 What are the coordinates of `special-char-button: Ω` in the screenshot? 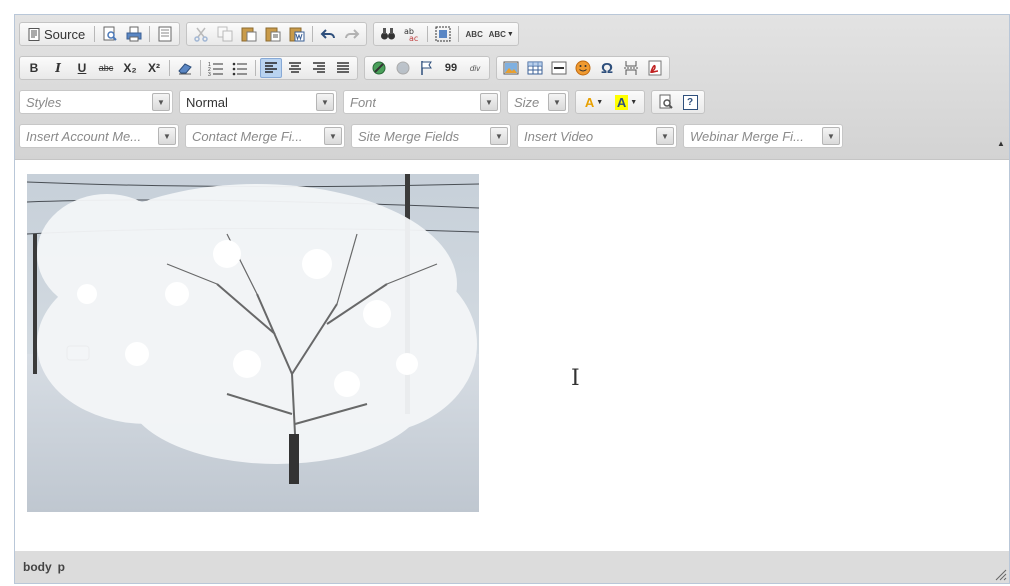 It's located at (607, 68).